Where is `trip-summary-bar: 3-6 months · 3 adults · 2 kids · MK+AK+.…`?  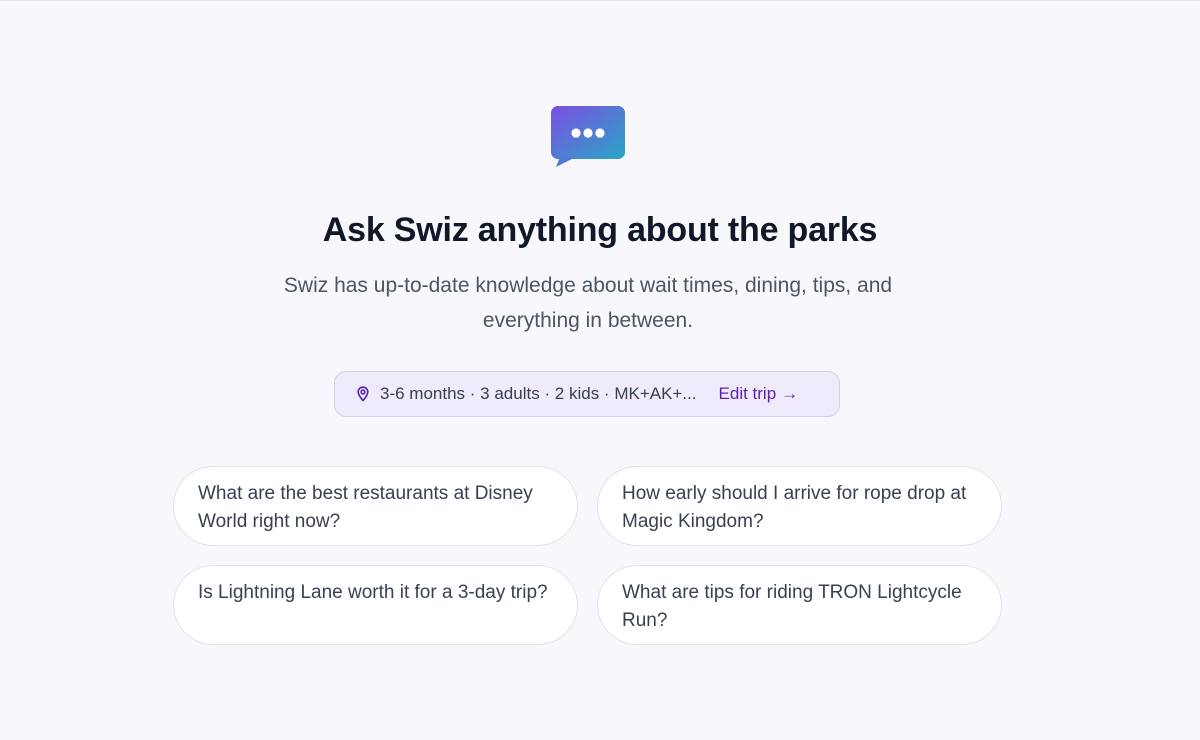 trip-summary-bar: 3-6 months · 3 adults · 2 kids · MK+AK+.… is located at coordinates (587, 394).